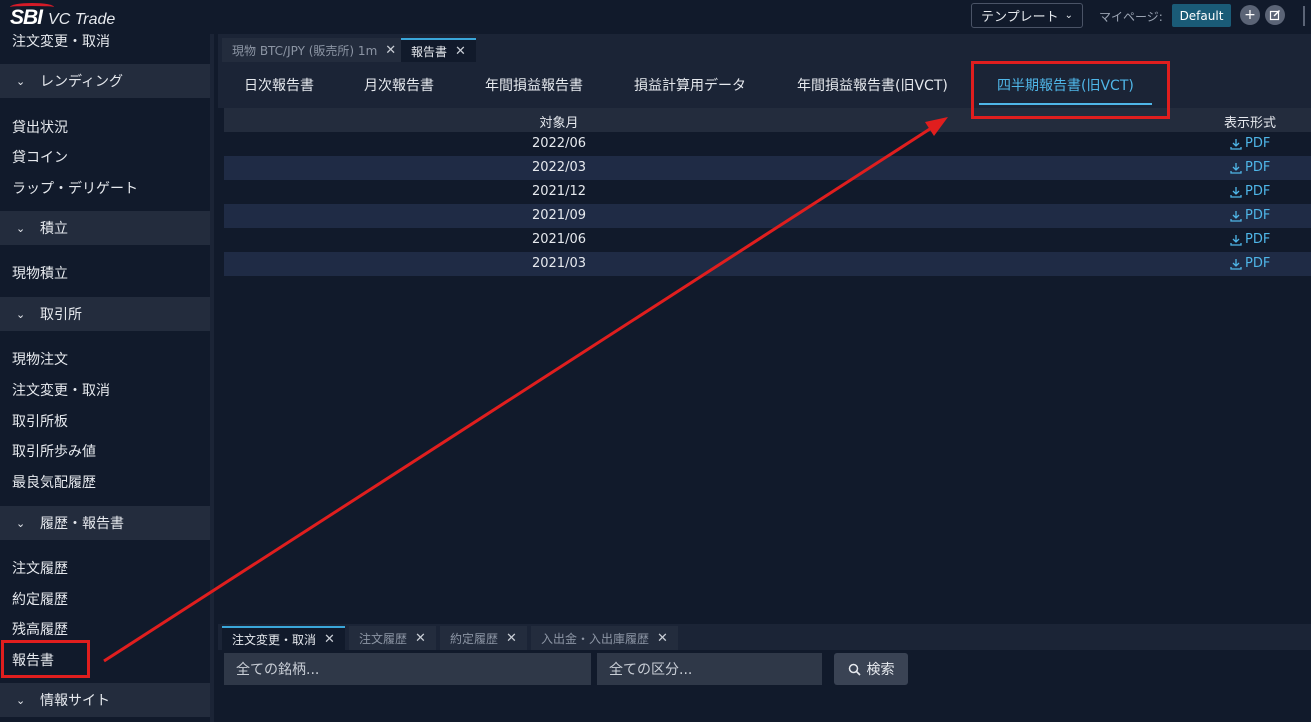 The image size is (1311, 722). I want to click on sidebar-item-spot-order: 現物注文, so click(40, 359).